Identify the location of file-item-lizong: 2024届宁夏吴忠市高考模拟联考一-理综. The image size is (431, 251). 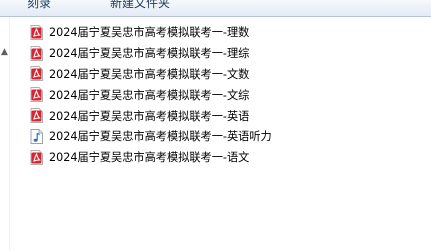
(151, 53).